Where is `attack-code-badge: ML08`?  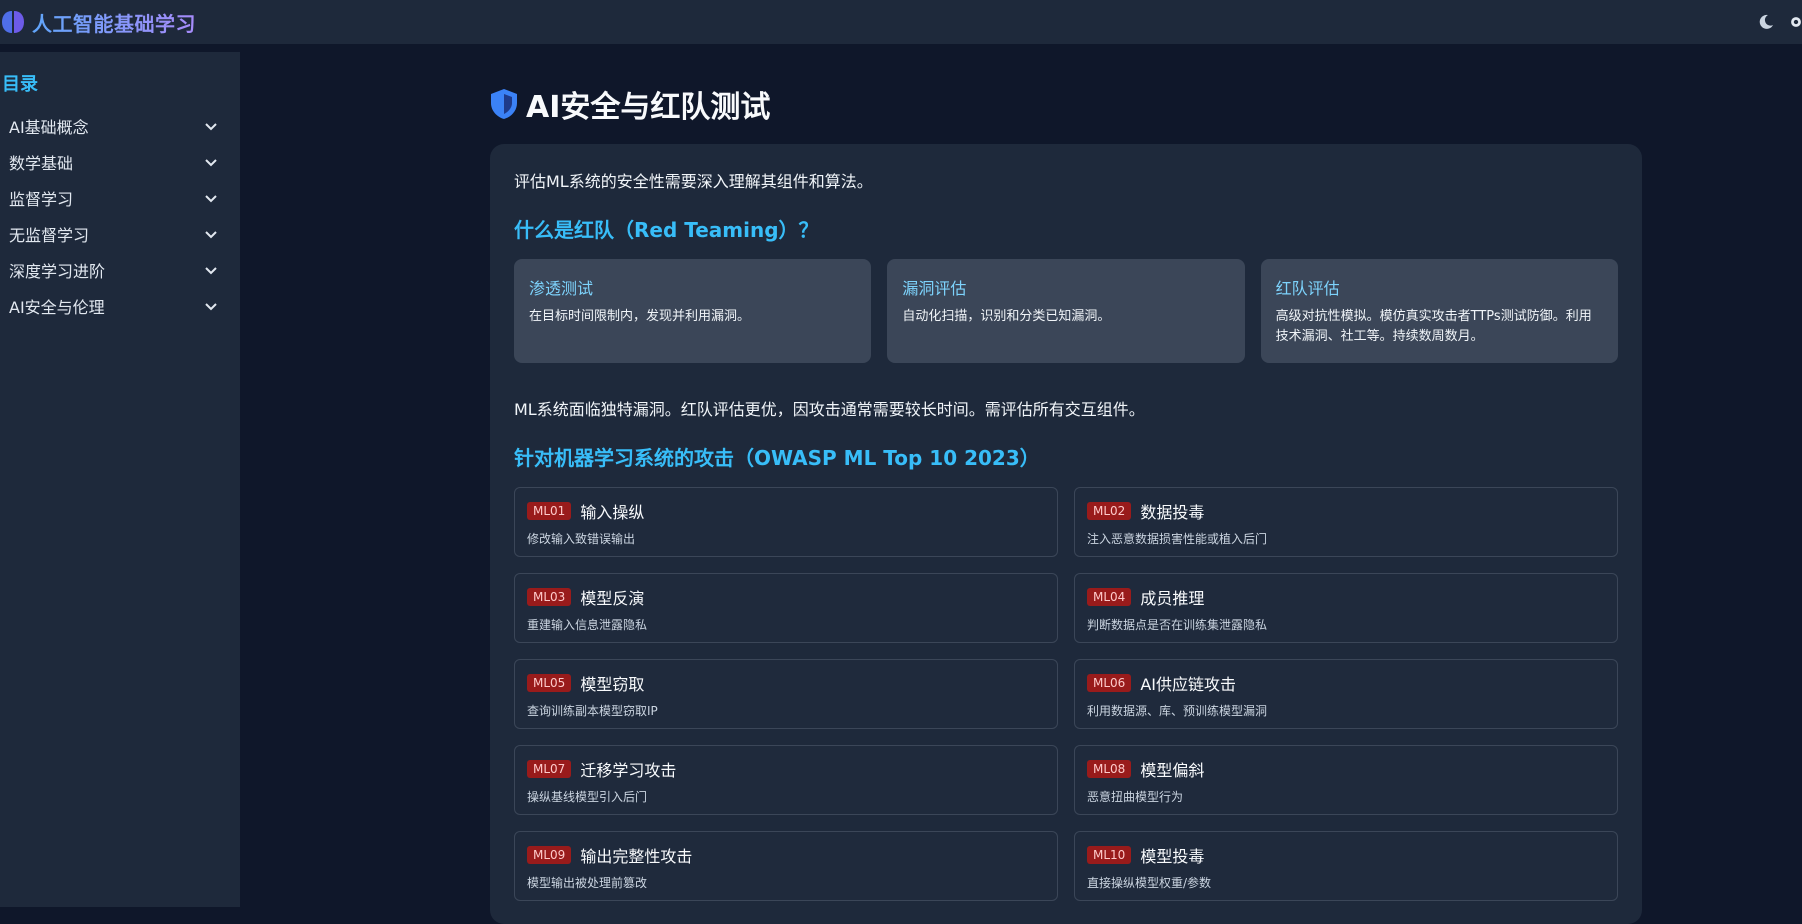
attack-code-badge: ML08 is located at coordinates (1109, 769).